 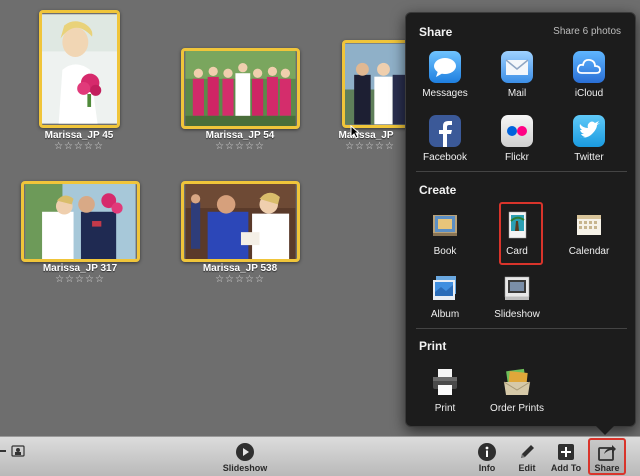 I want to click on share-messages-button: Messages, so click(x=445, y=81).